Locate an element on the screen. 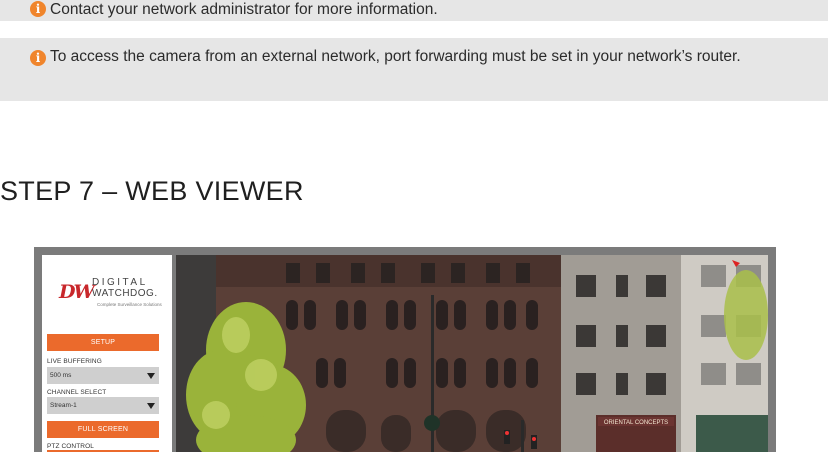 This screenshot has height=452, width=828. live-buffering-label: LIVE BUFFERING is located at coordinates (74, 361).